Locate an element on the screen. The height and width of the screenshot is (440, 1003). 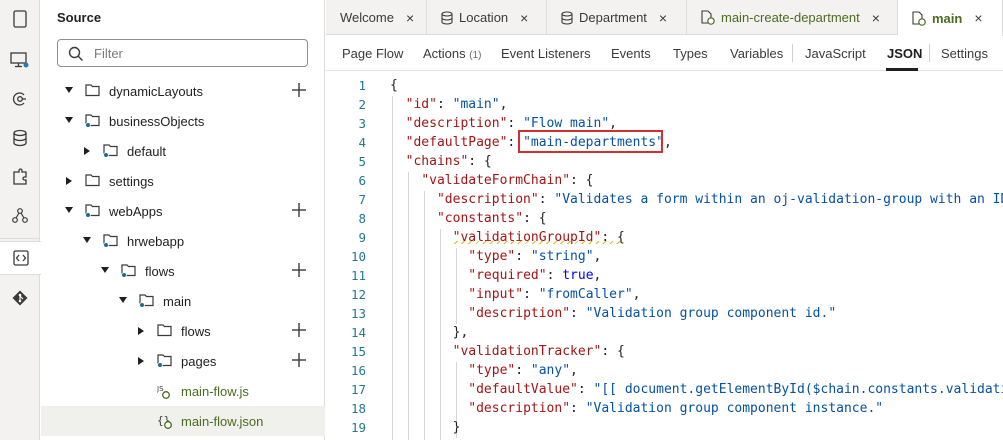
line-number: 3 is located at coordinates (362, 123).